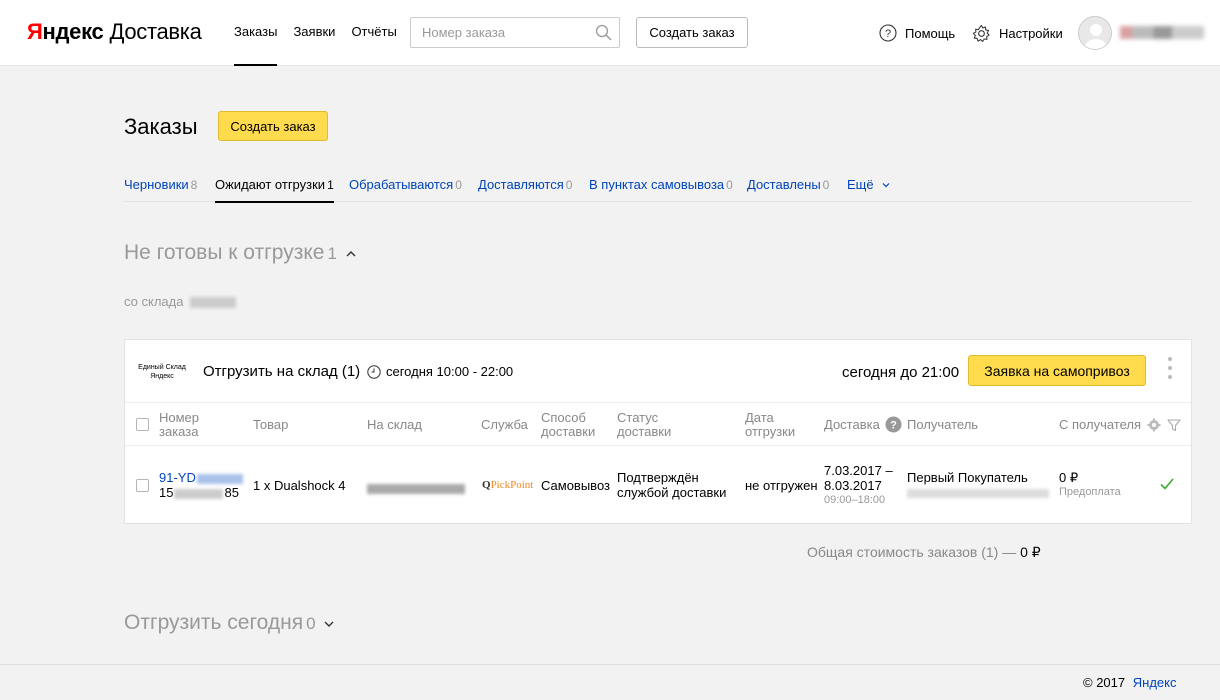 The height and width of the screenshot is (700, 1220). What do you see at coordinates (405, 189) in the screenshot?
I see `tab-processing: Обрабатываются 0` at bounding box center [405, 189].